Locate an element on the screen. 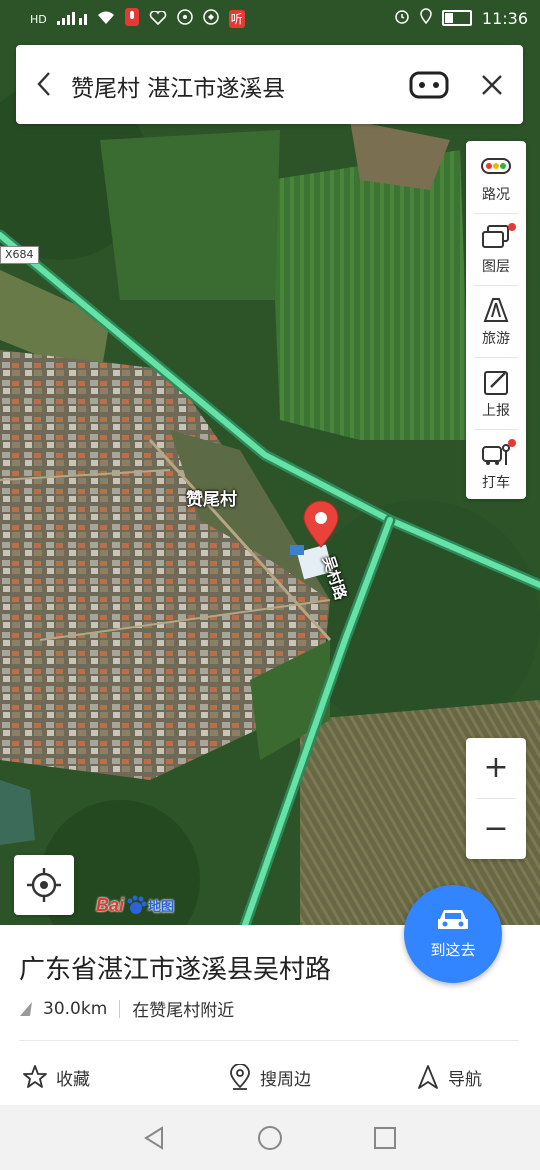 This screenshot has width=540, height=1170. zoom-control: + − is located at coordinates (496, 798).